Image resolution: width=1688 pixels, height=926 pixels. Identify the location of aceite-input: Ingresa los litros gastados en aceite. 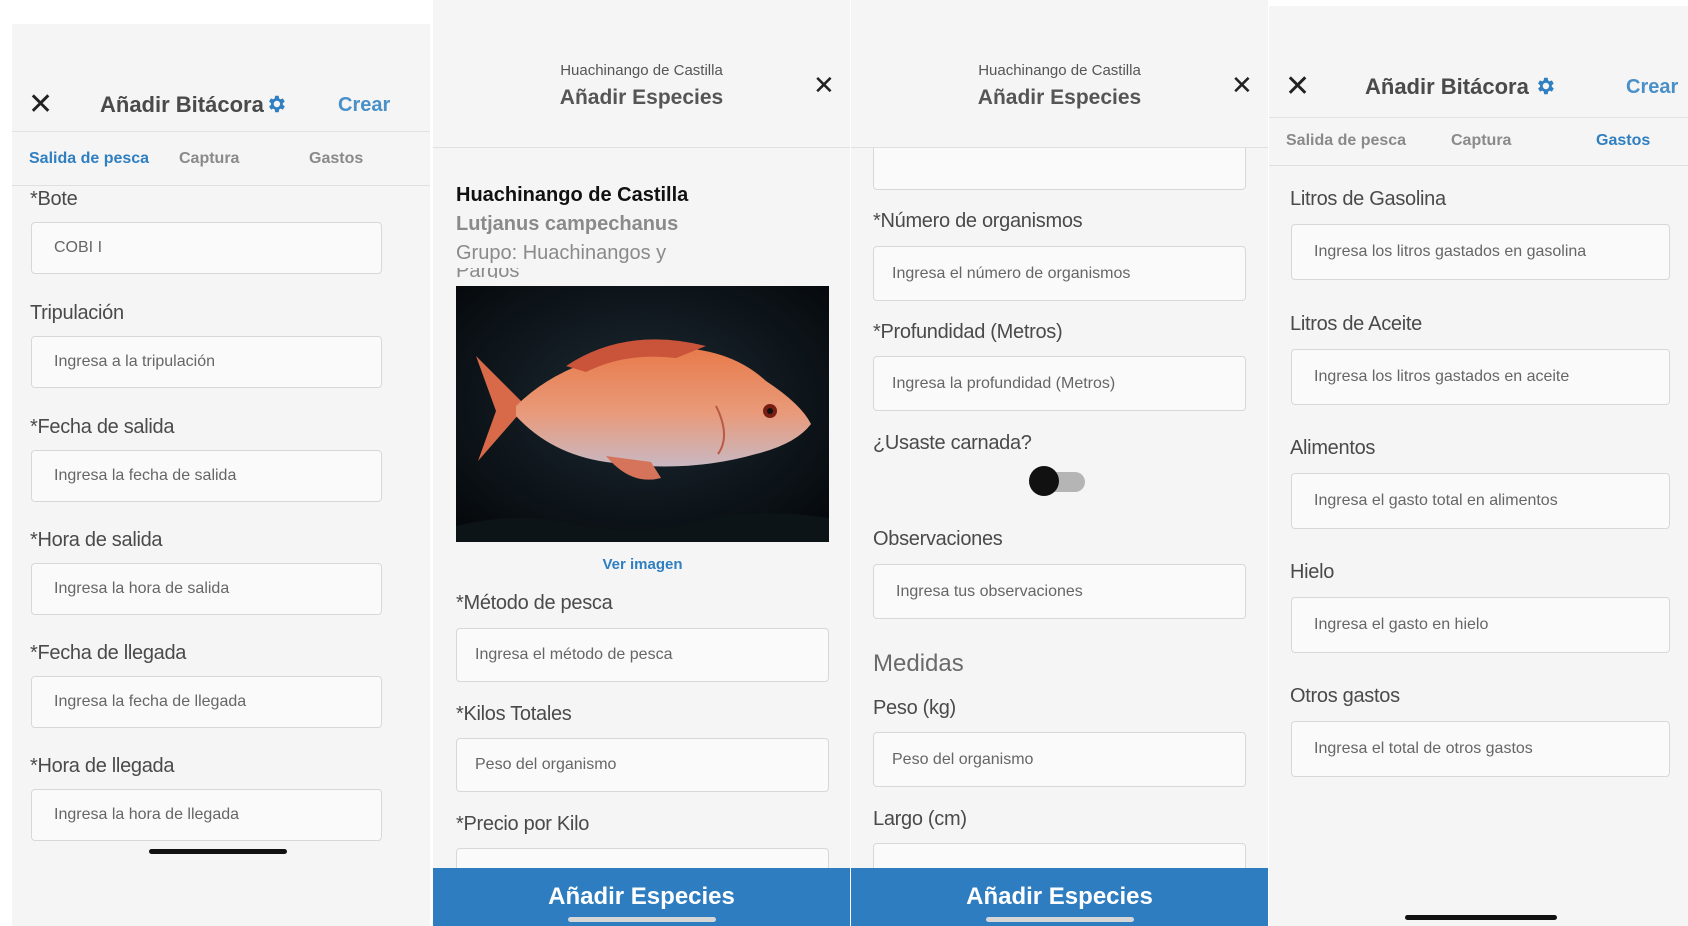
(1480, 377).